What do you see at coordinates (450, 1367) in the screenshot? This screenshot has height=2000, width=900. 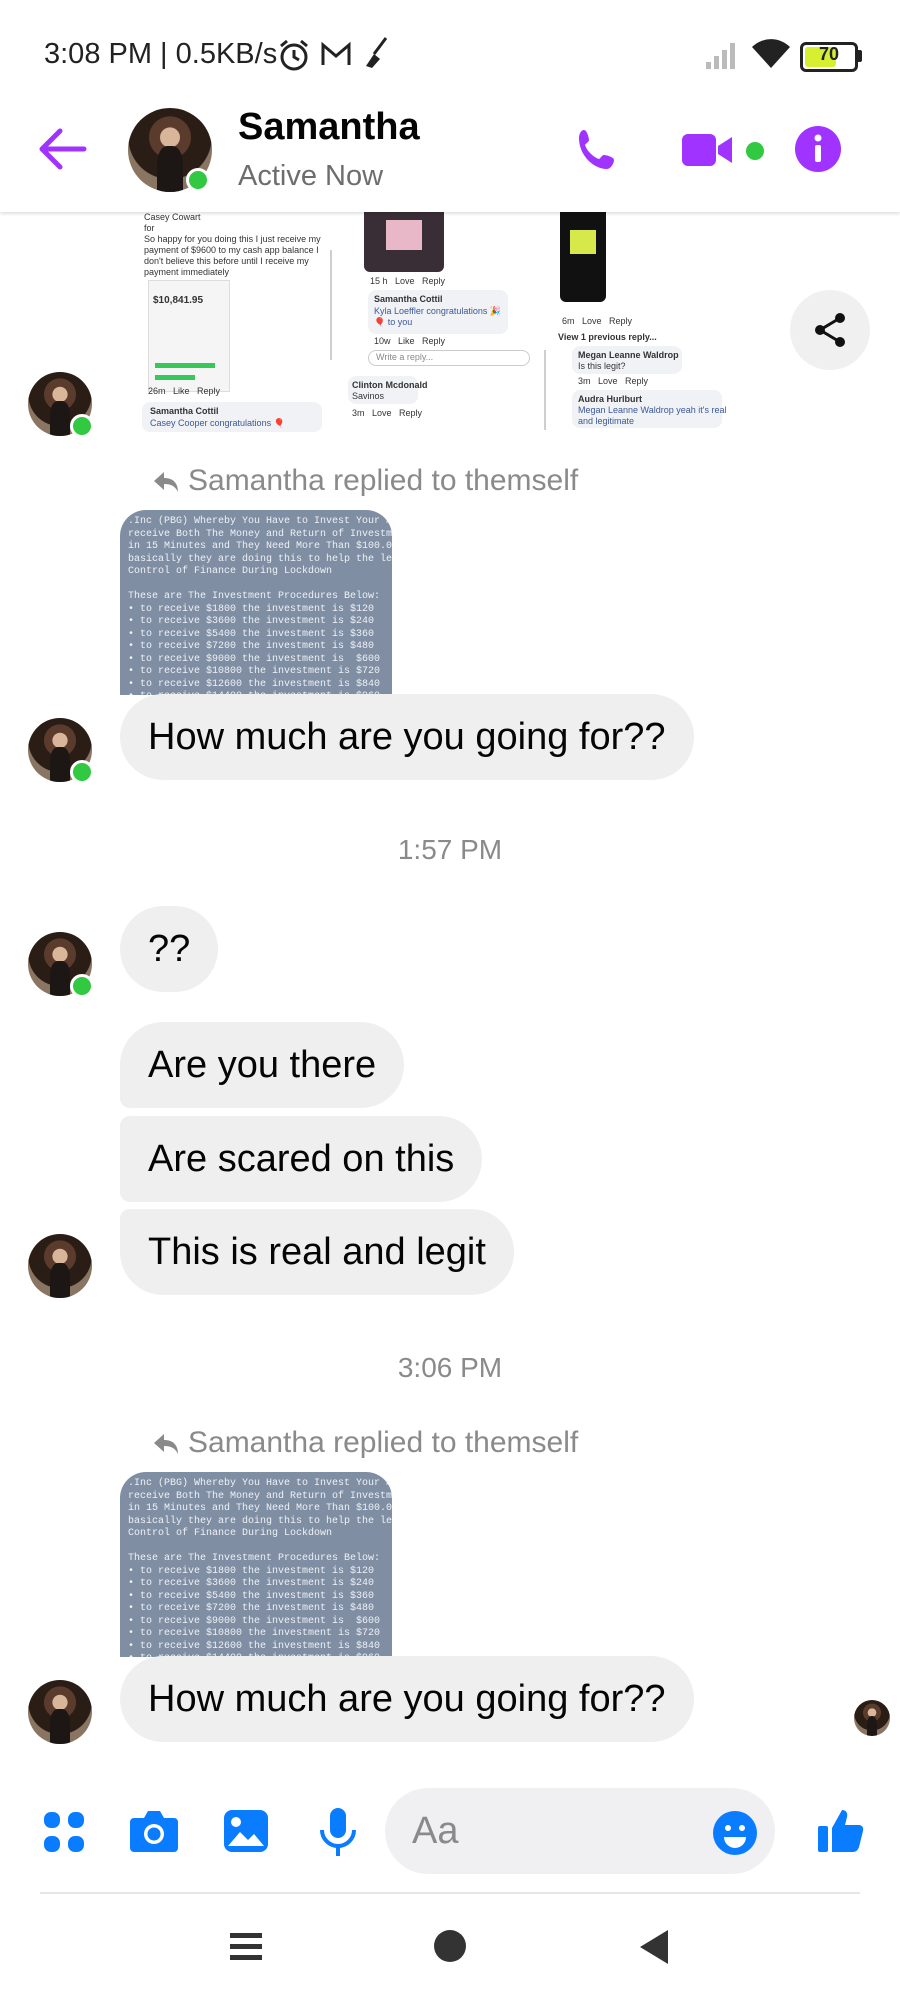 I see `timestamp: 3:06 PM` at bounding box center [450, 1367].